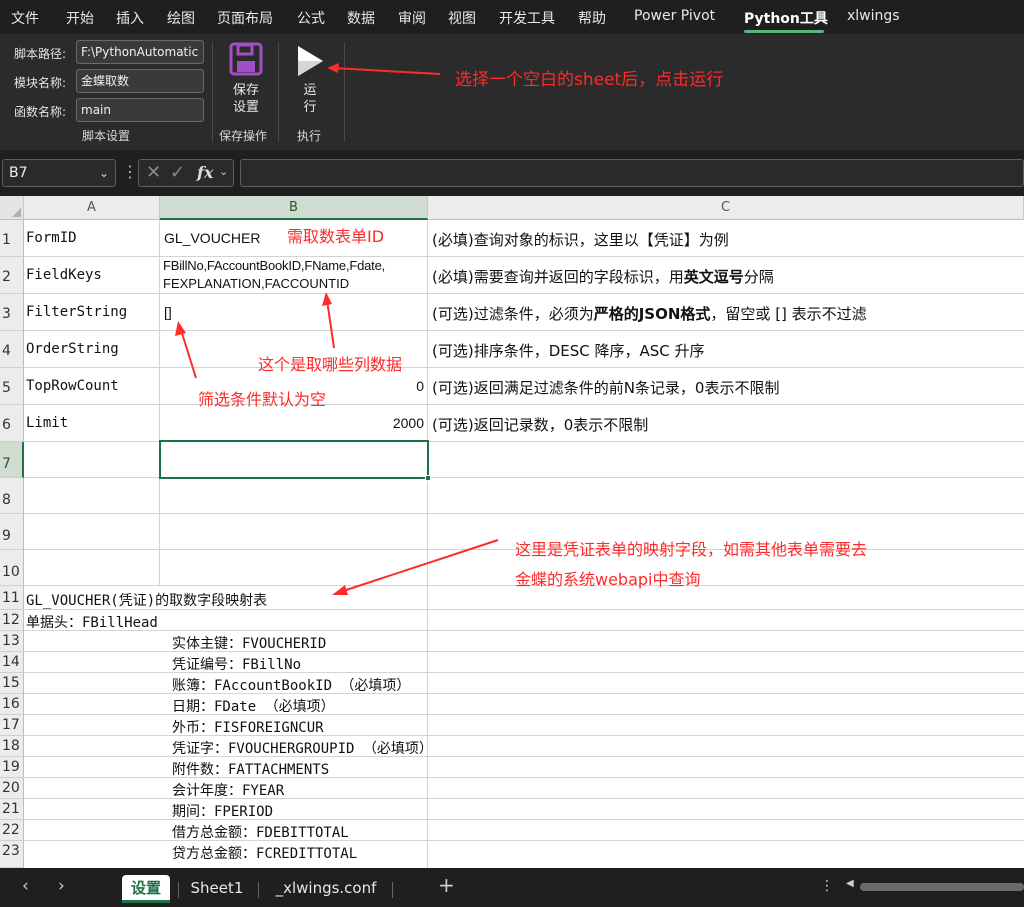 Image resolution: width=1024 pixels, height=907 pixels. Describe the element at coordinates (181, 18) in the screenshot. I see `tab-draw: 绘图` at that location.